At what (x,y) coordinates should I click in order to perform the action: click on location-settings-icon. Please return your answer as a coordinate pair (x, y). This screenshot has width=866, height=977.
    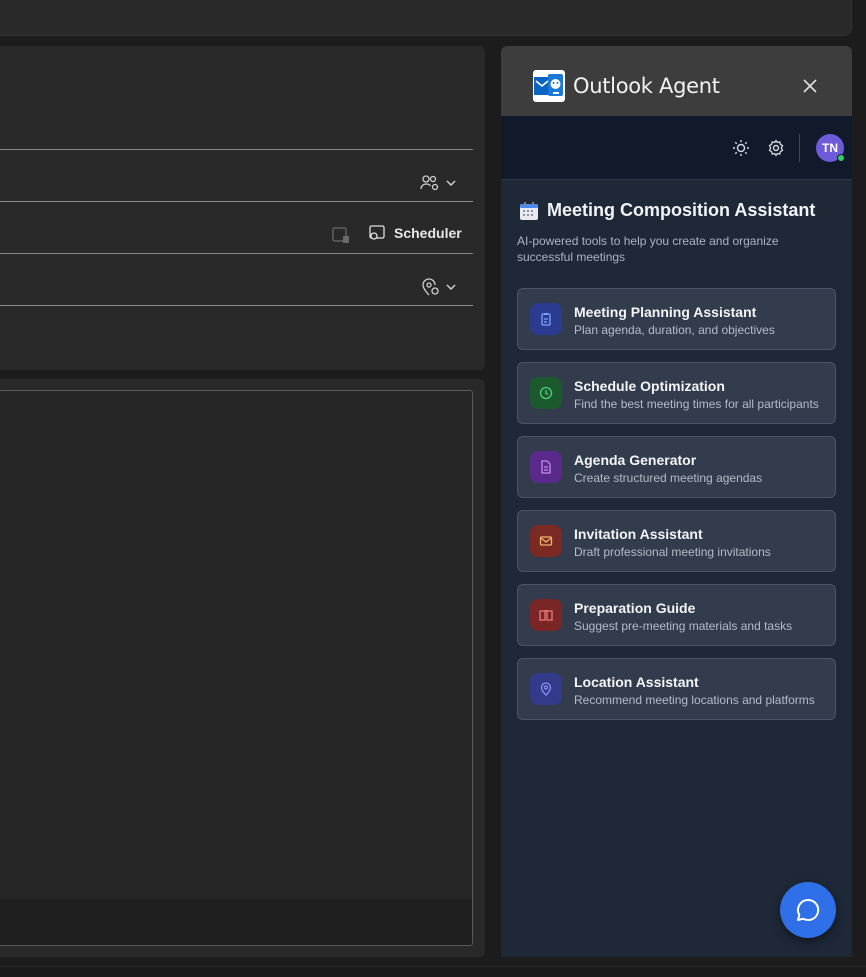
    Looking at the image, I should click on (430, 287).